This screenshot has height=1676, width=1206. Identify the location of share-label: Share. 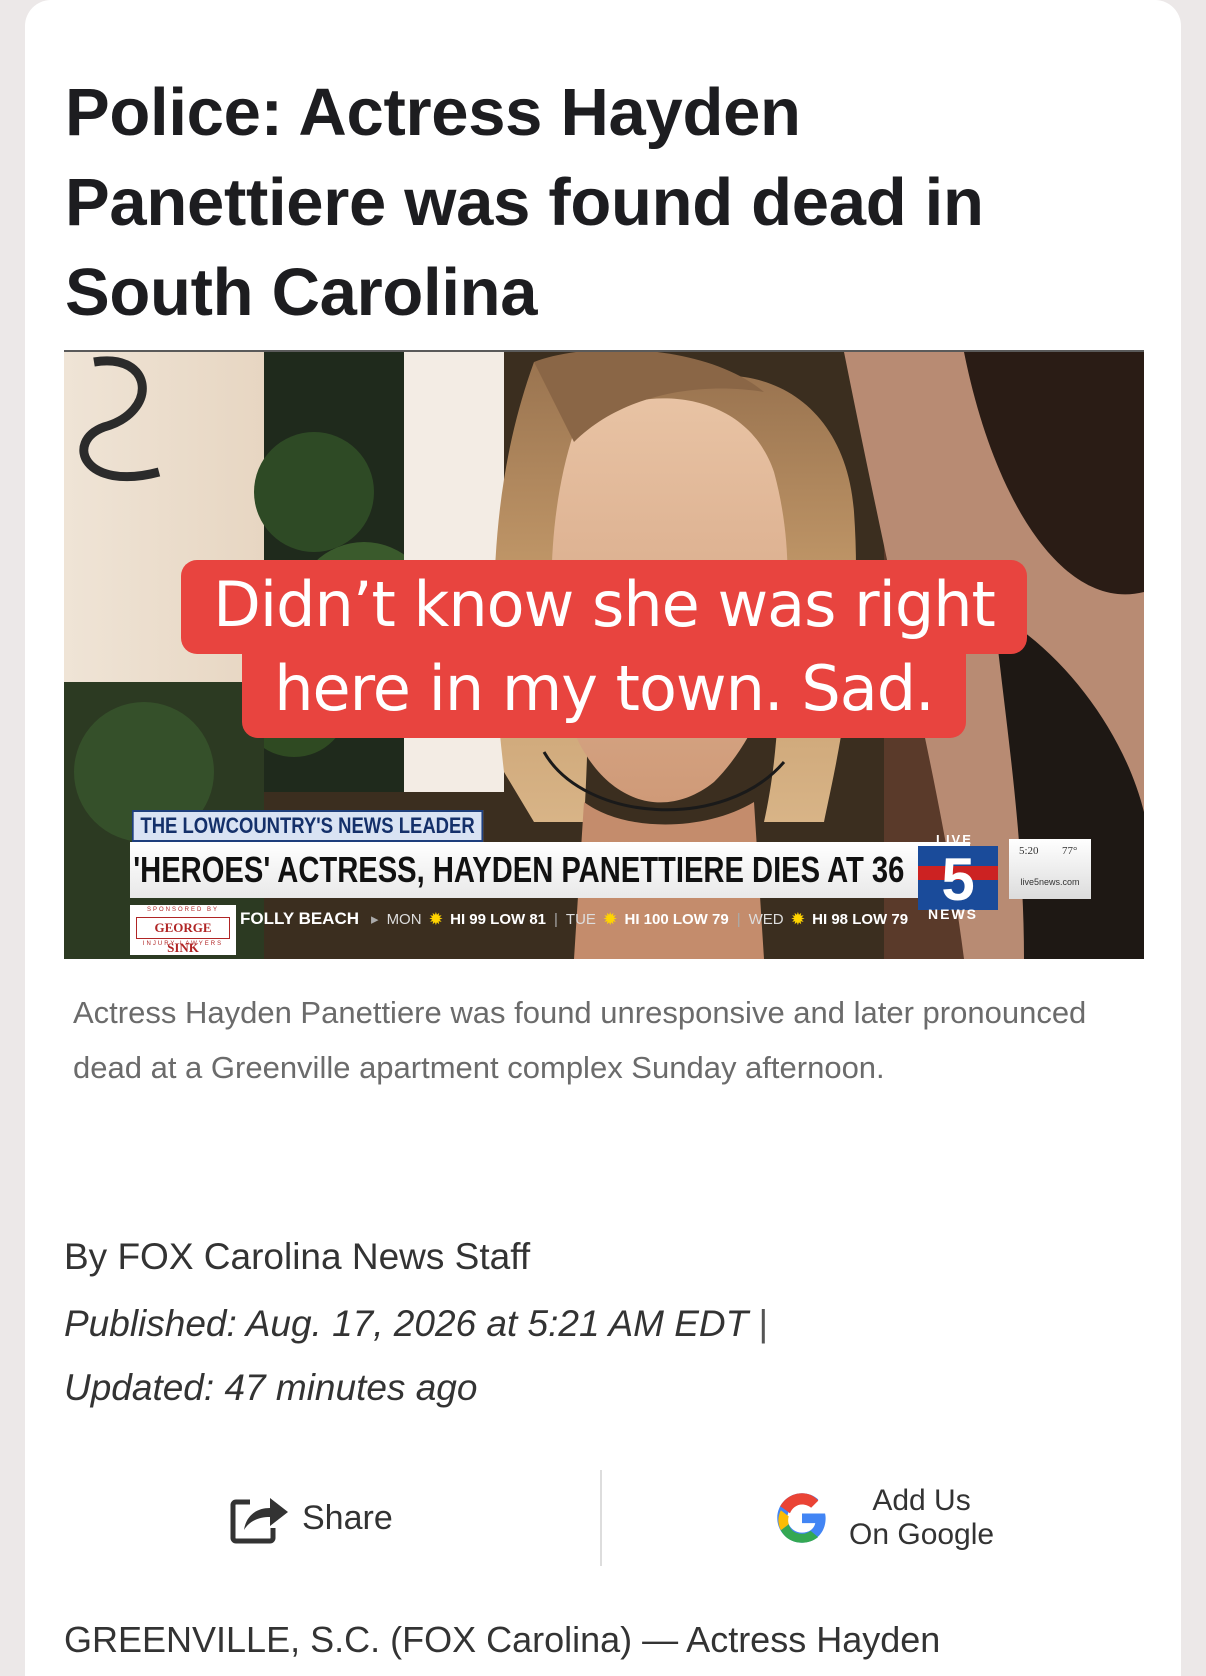
(347, 1517).